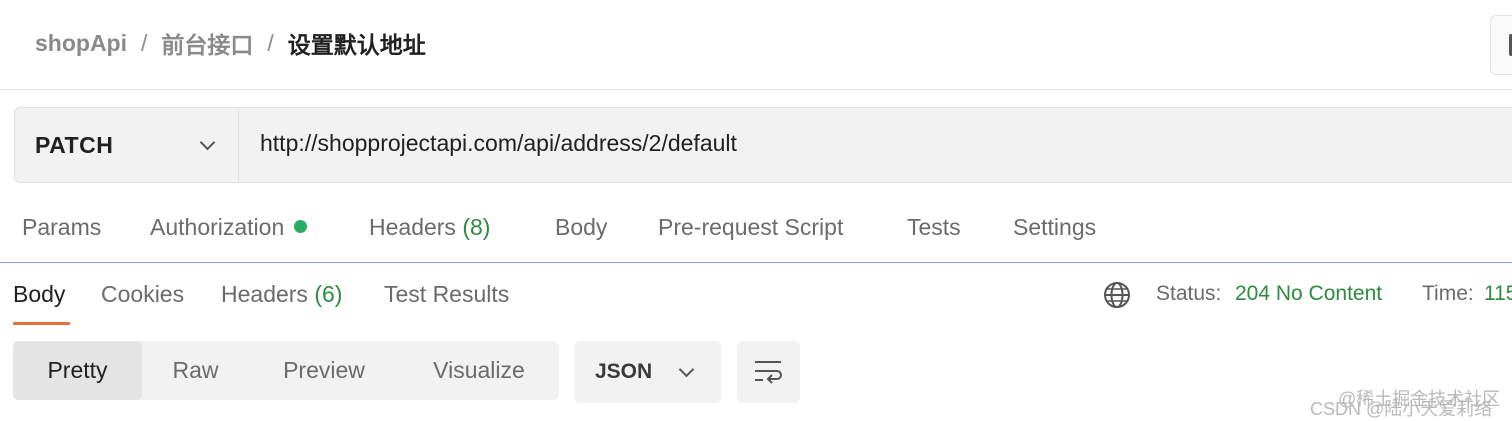  What do you see at coordinates (412, 227) in the screenshot?
I see `tab-headers-label: Headers` at bounding box center [412, 227].